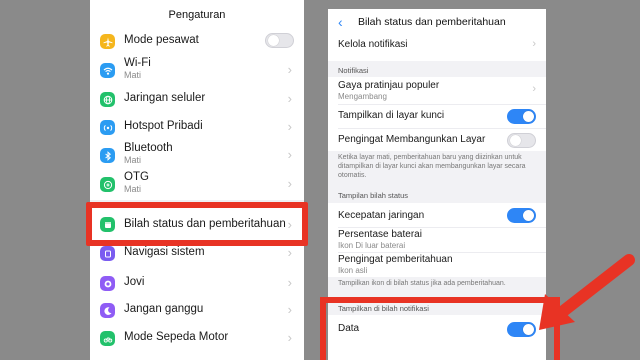 This screenshot has width=640, height=360. What do you see at coordinates (362, 96) in the screenshot?
I see `row-sub: Mengambang` at bounding box center [362, 96].